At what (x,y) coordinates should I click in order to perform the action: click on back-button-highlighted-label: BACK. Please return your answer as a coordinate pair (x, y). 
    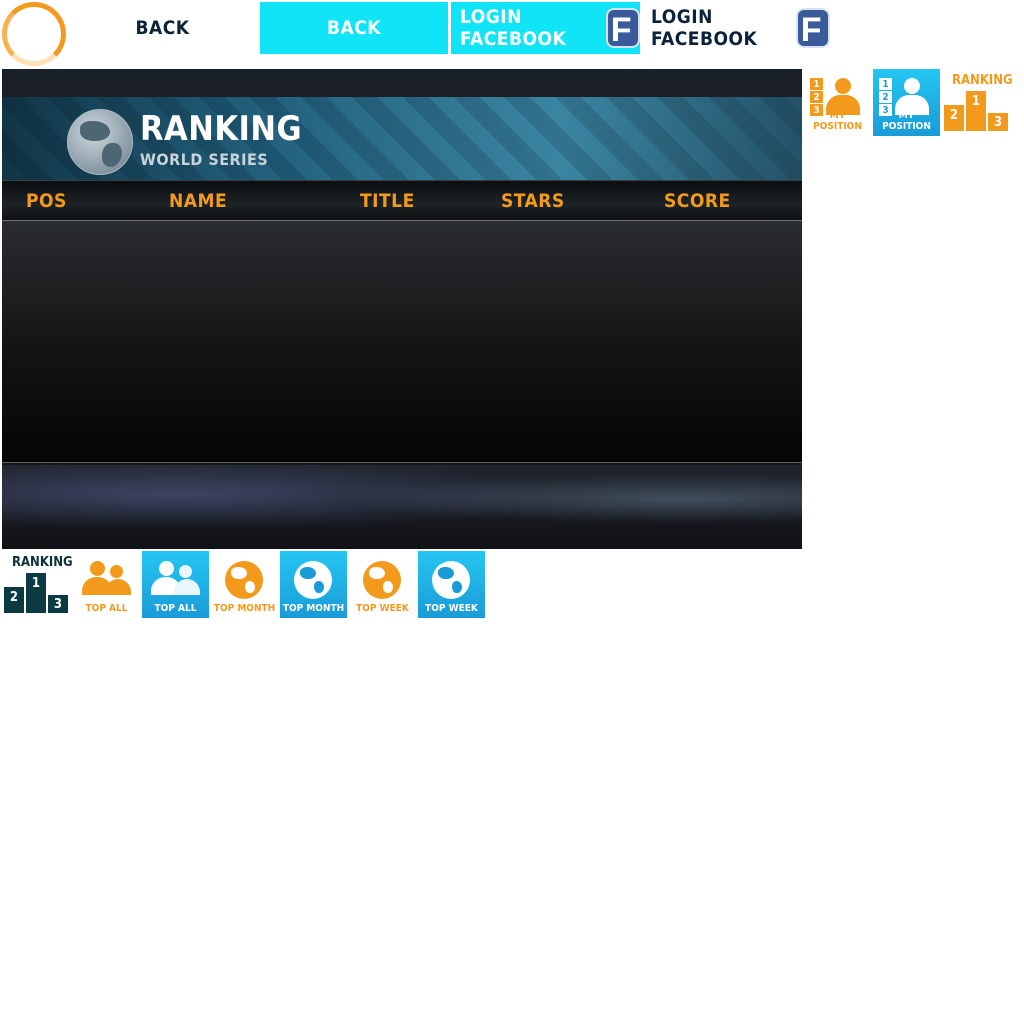
    Looking at the image, I should click on (354, 28).